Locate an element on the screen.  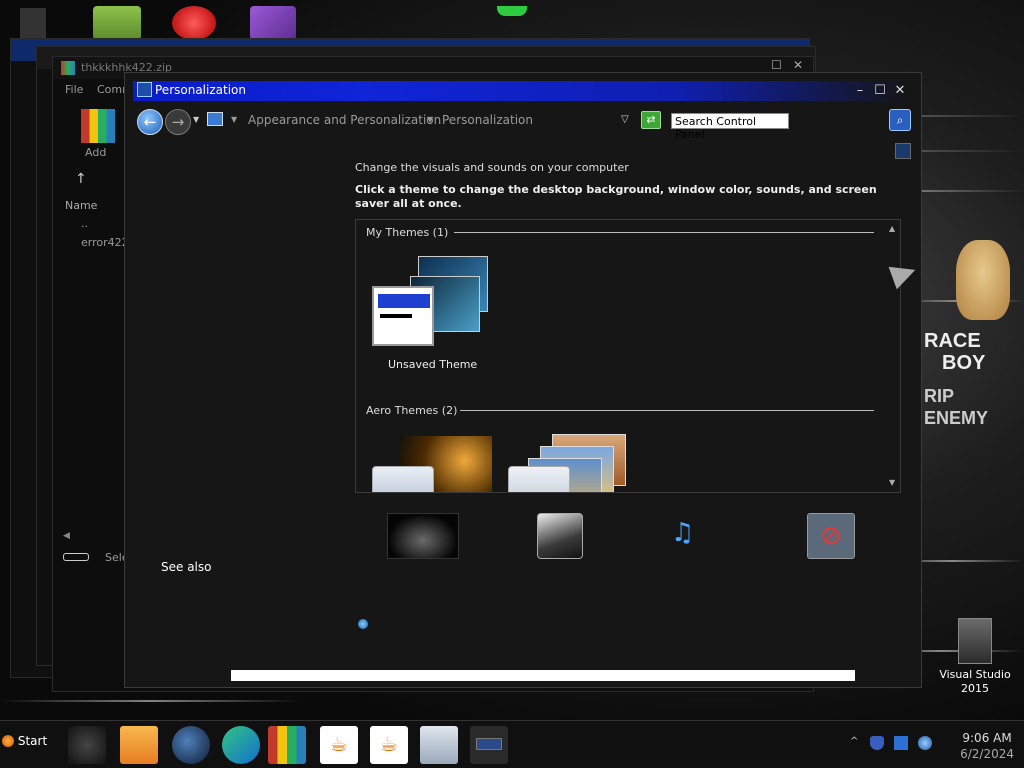
taskbar-java-icon: ☕ is located at coordinates (339, 745).